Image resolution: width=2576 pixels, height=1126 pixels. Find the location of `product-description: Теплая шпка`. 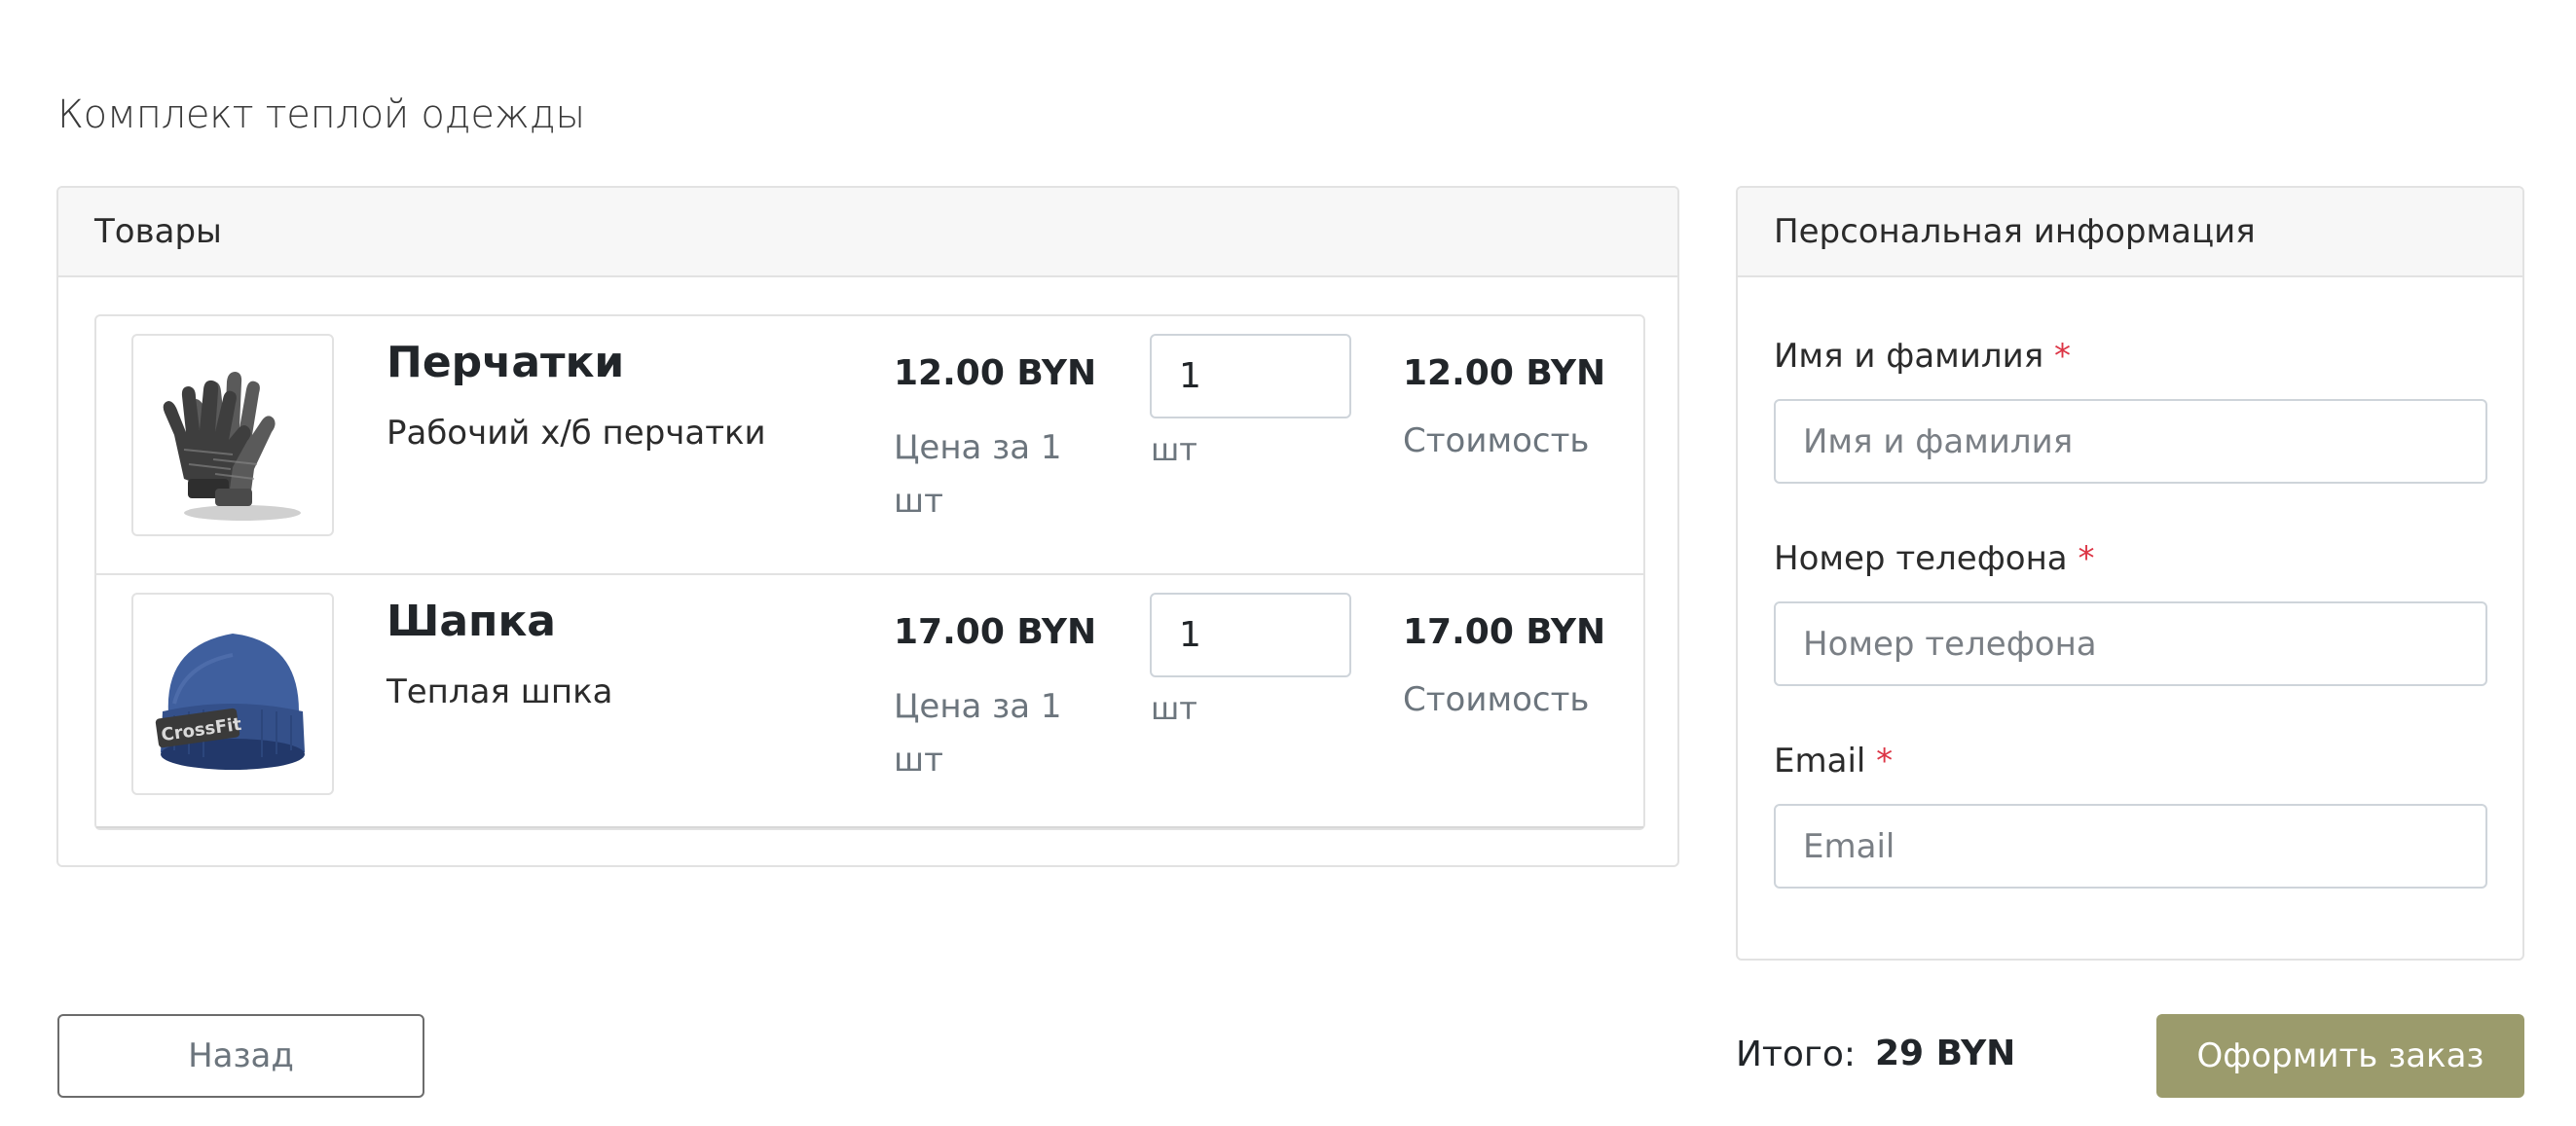

product-description: Теплая шпка is located at coordinates (499, 691).